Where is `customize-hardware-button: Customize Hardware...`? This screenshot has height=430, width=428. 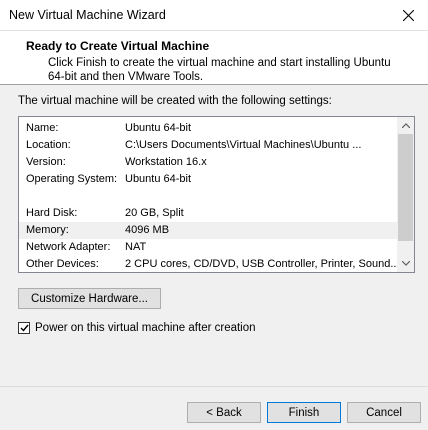 customize-hardware-button: Customize Hardware... is located at coordinates (89, 298).